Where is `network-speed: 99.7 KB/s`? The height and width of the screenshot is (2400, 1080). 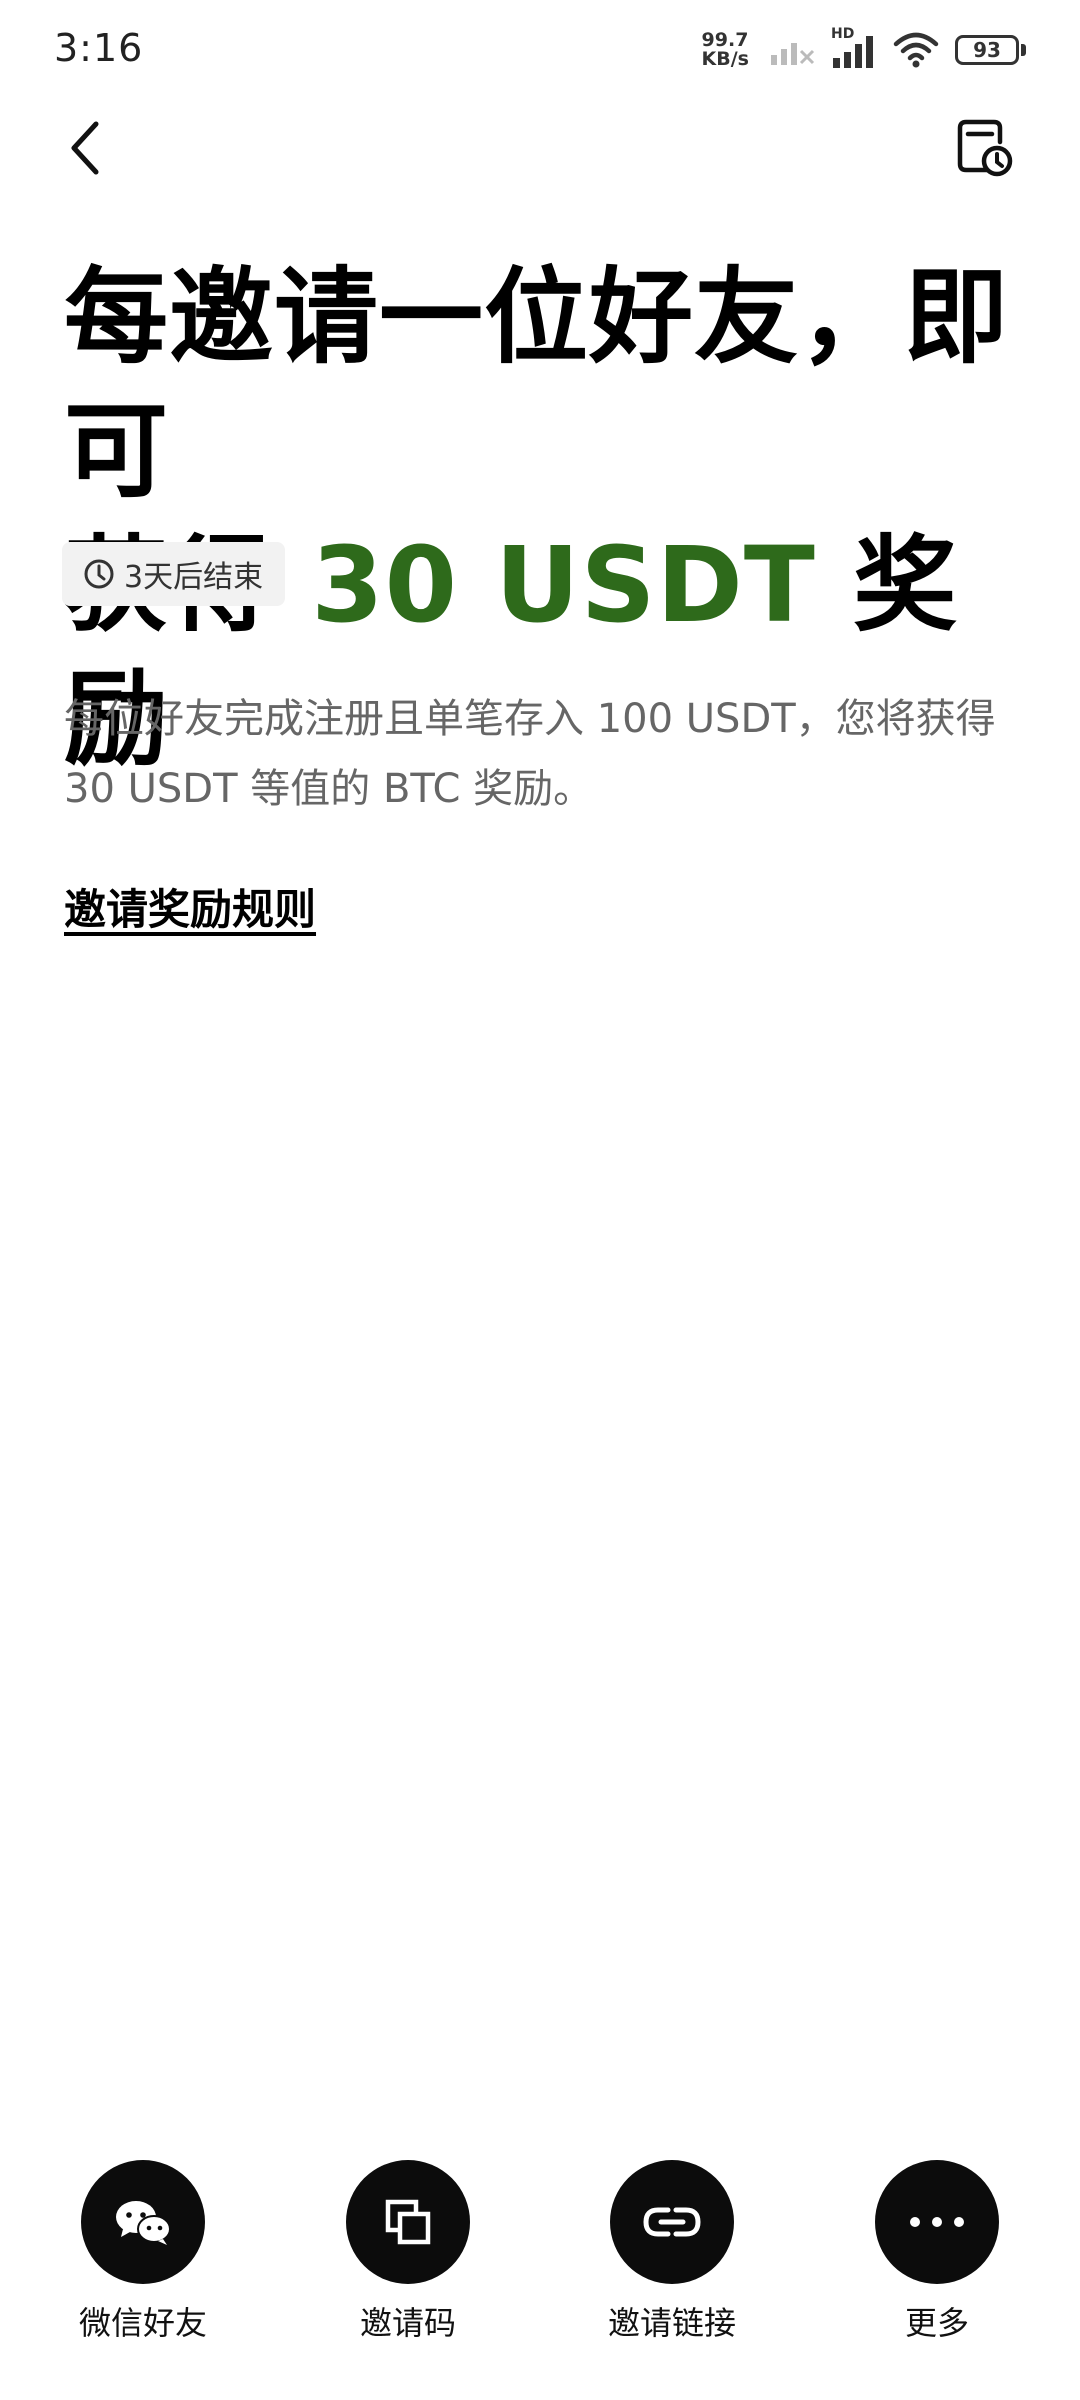 network-speed: 99.7 KB/s is located at coordinates (725, 50).